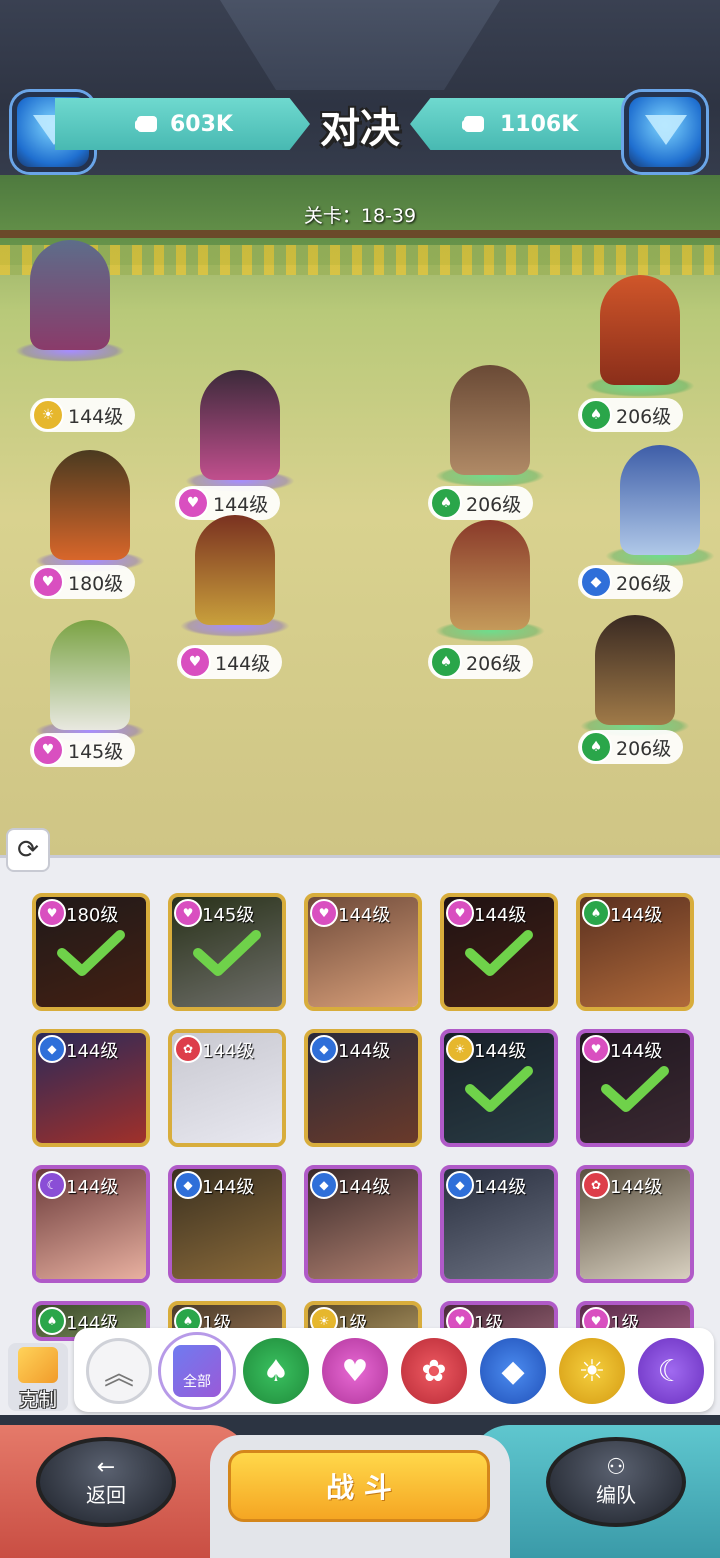 The height and width of the screenshot is (1558, 720). What do you see at coordinates (91, 952) in the screenshot?
I see `hero-card: ♥ 180级` at bounding box center [91, 952].